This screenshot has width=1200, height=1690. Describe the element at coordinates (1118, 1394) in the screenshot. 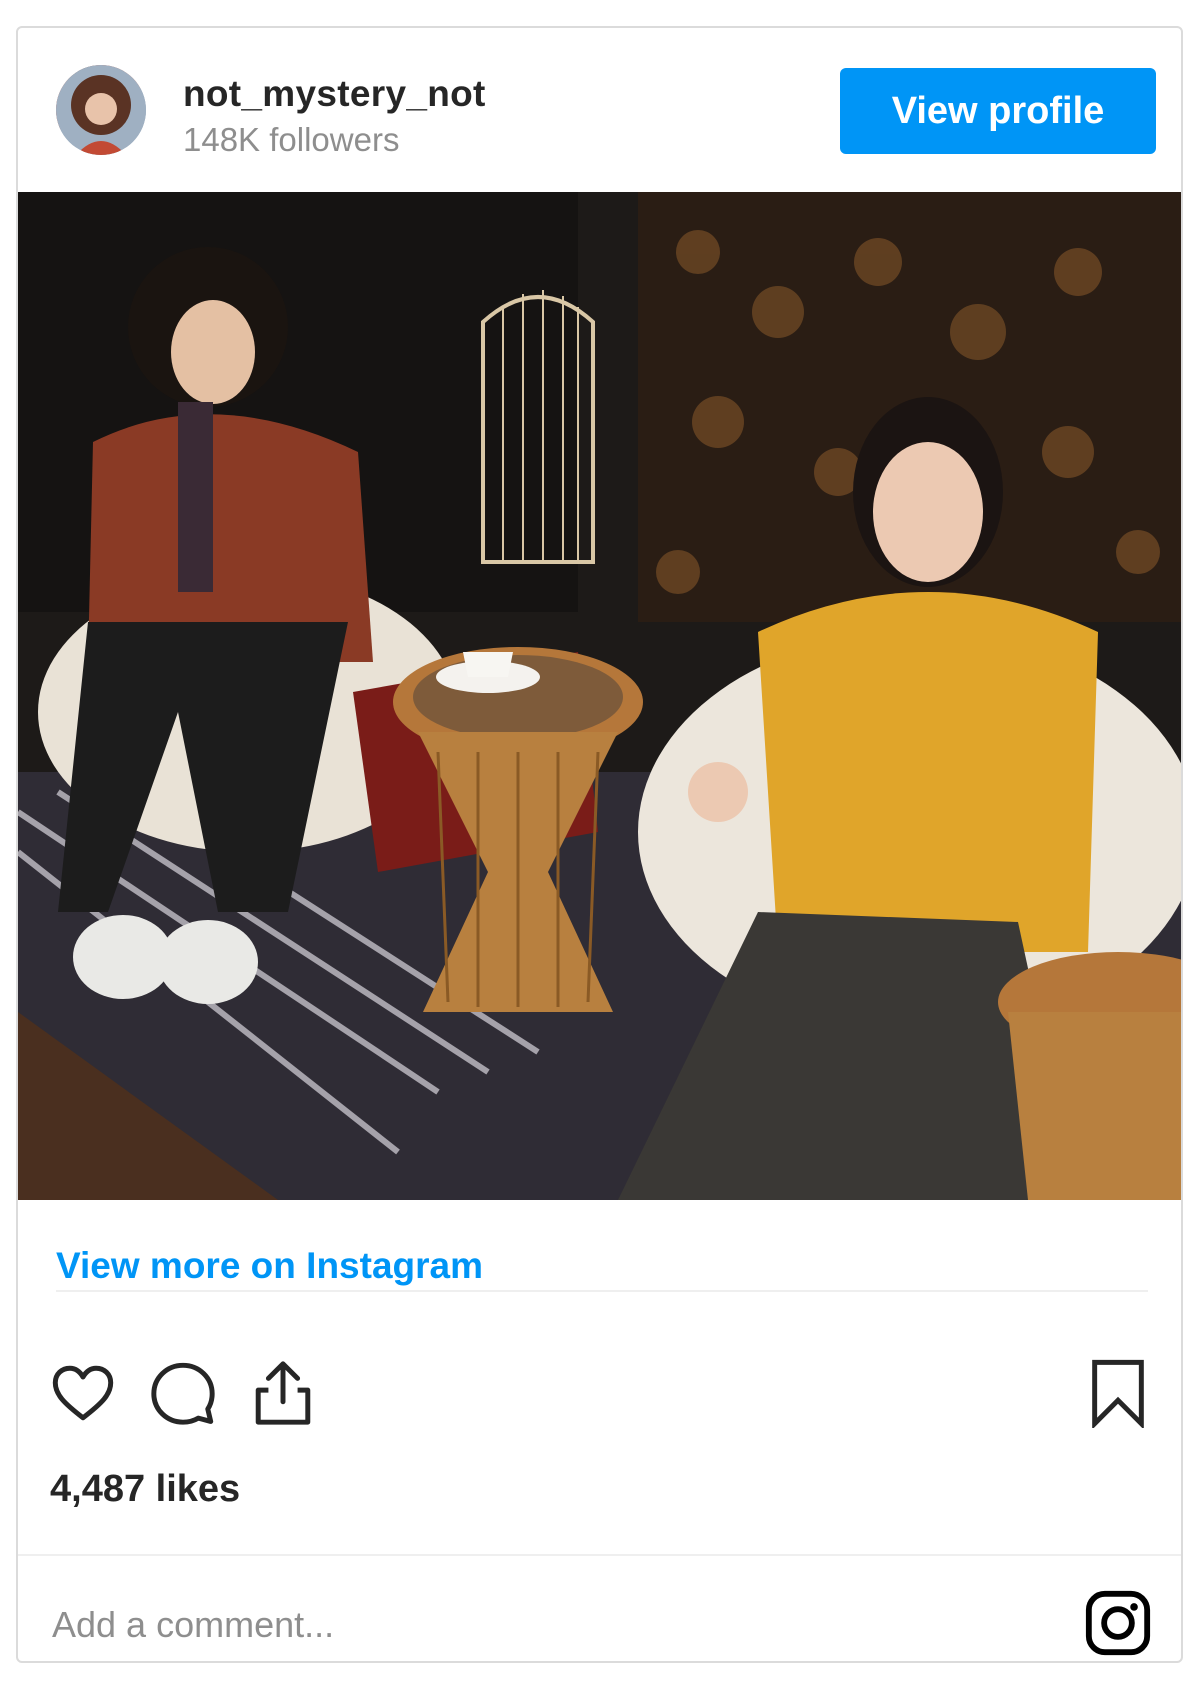

I see `bookmark-icon` at that location.